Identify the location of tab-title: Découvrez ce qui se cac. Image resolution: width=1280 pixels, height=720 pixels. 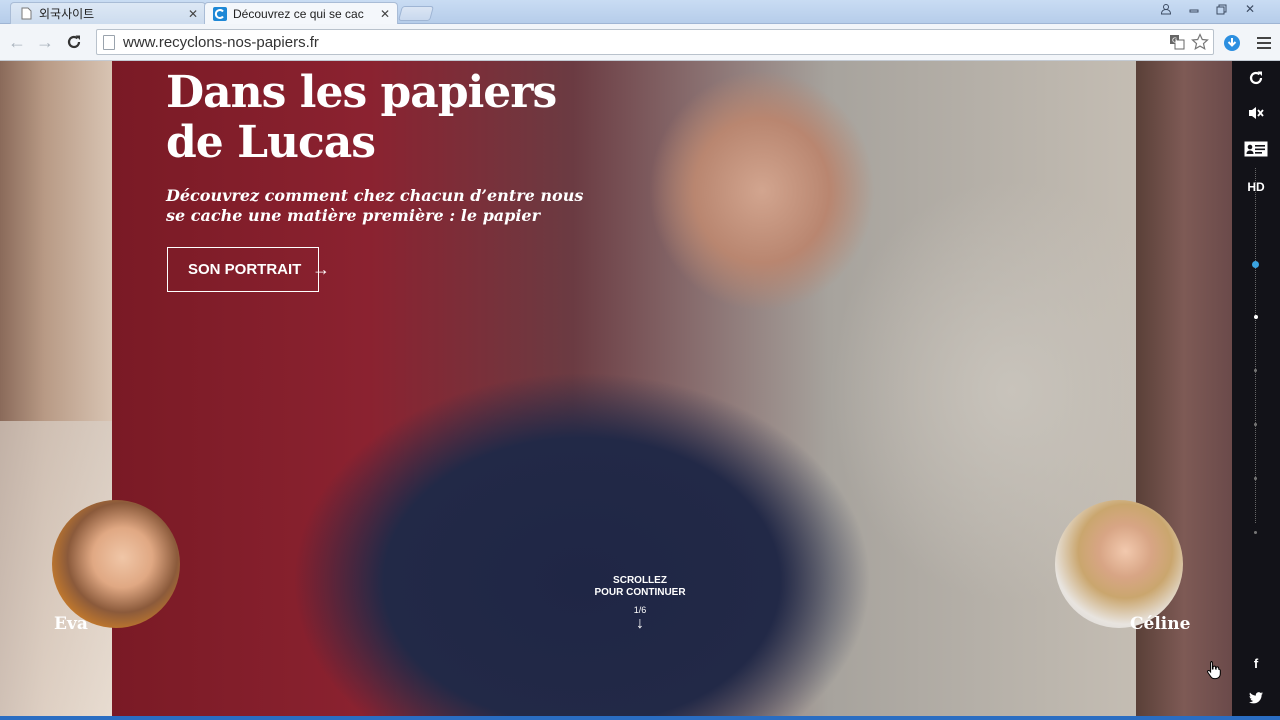
(298, 13).